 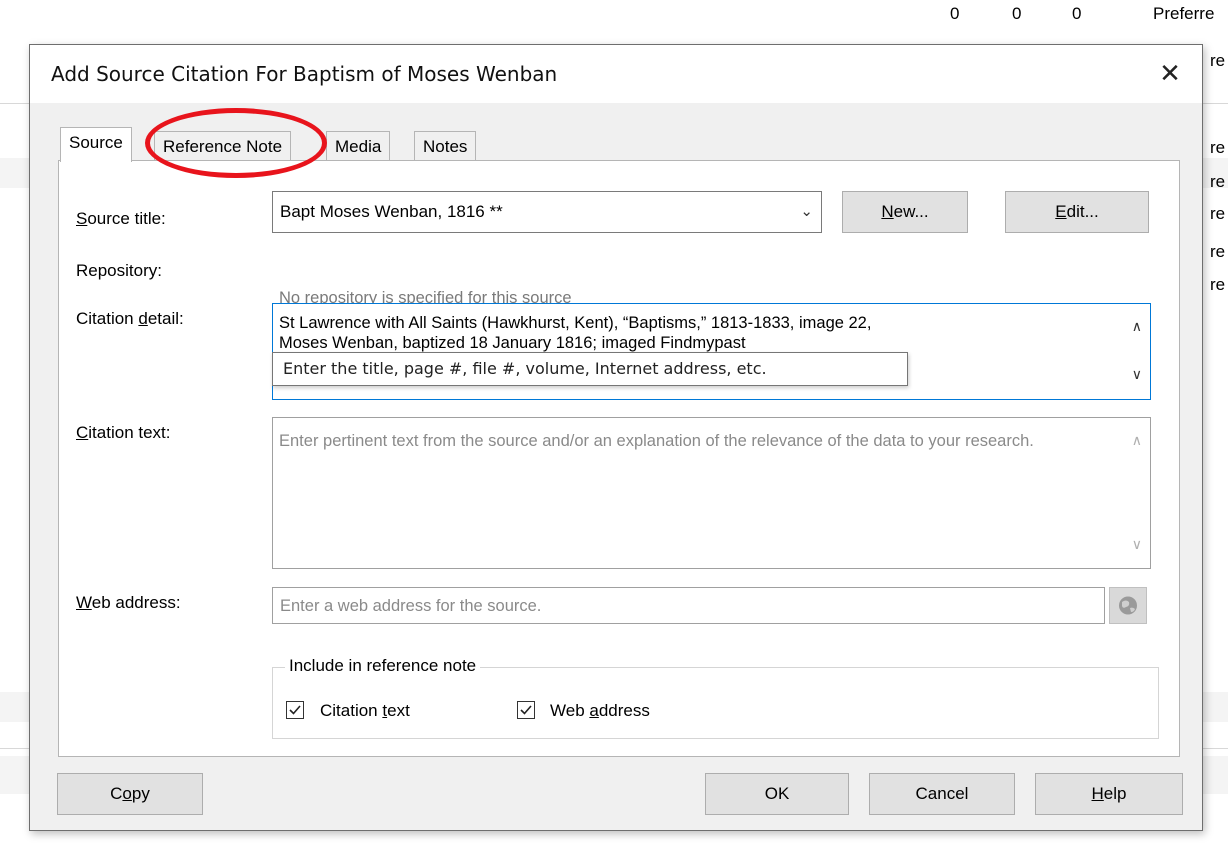 What do you see at coordinates (806, 211) in the screenshot?
I see `chevron-down-icon: ⌄` at bounding box center [806, 211].